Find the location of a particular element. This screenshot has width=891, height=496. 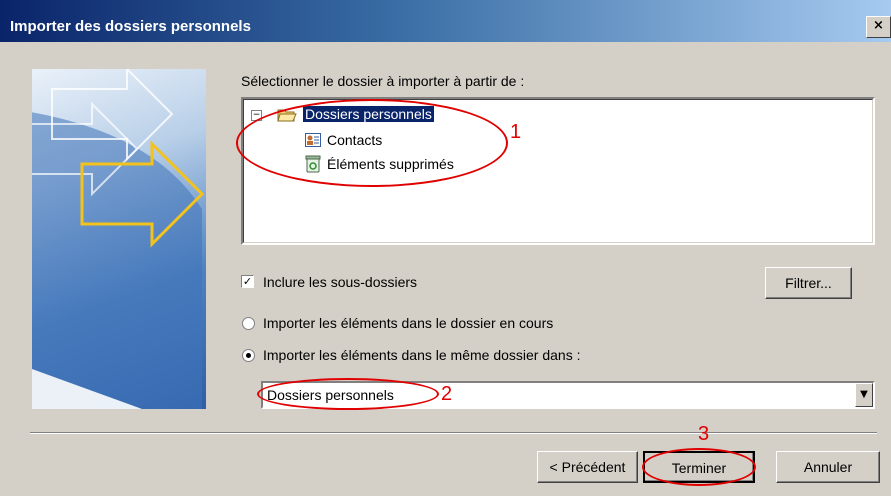

arrow-graphic-icon is located at coordinates (118, 239).